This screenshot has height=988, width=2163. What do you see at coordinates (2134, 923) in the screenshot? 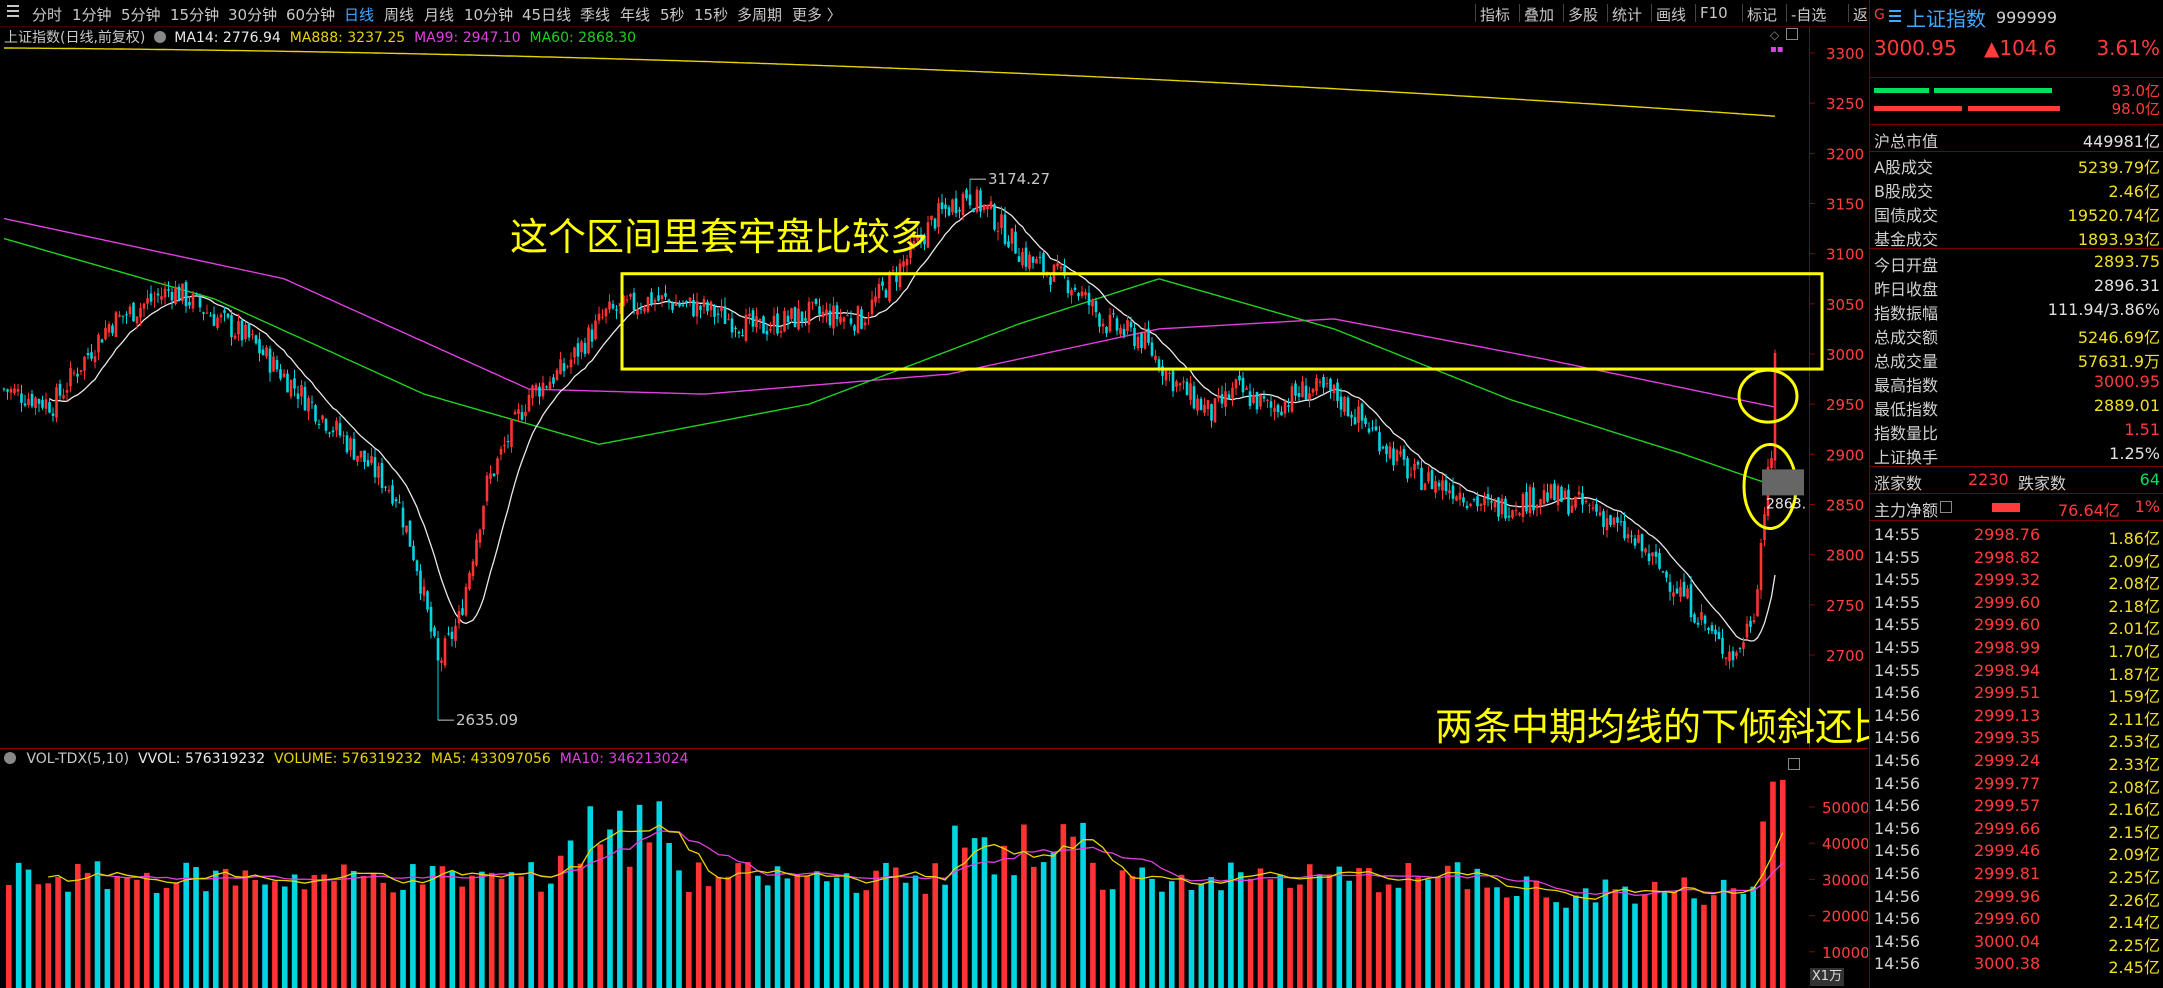
I see `tick-volume: 2.14亿` at bounding box center [2134, 923].